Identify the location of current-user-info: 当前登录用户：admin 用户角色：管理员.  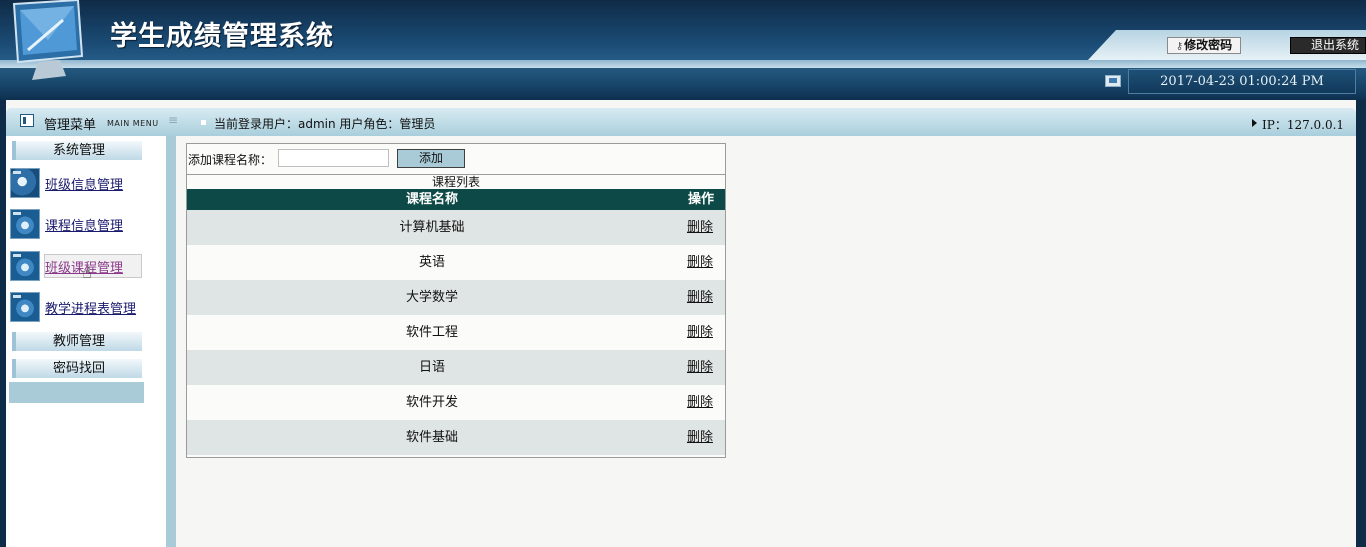
(325, 124).